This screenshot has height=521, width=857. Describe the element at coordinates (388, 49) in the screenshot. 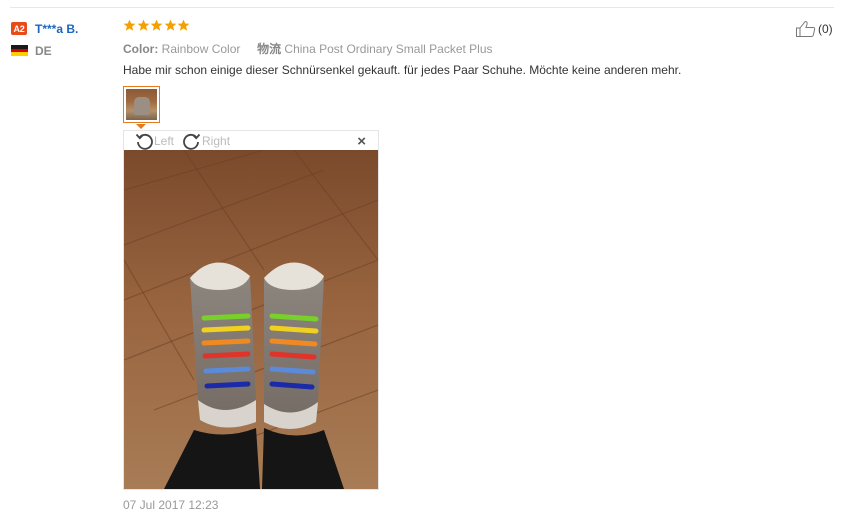

I see `logistics-value: China Post Ordinary Small Packet Plus` at that location.